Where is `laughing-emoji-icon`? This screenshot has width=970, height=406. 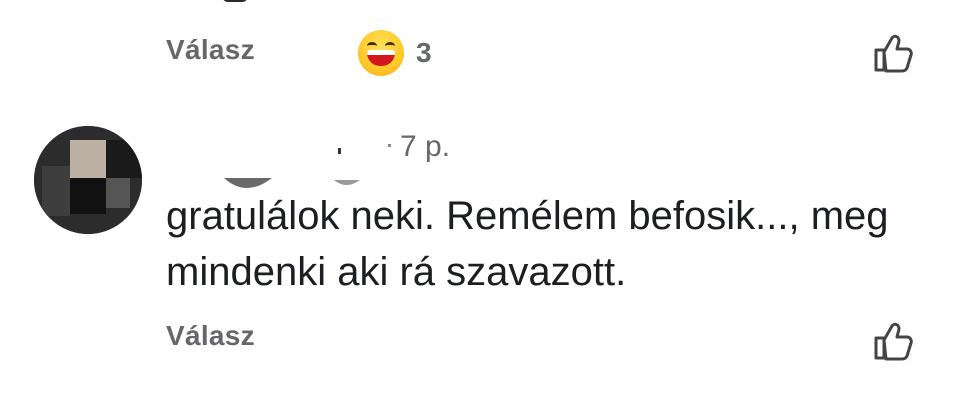 laughing-emoji-icon is located at coordinates (381, 53).